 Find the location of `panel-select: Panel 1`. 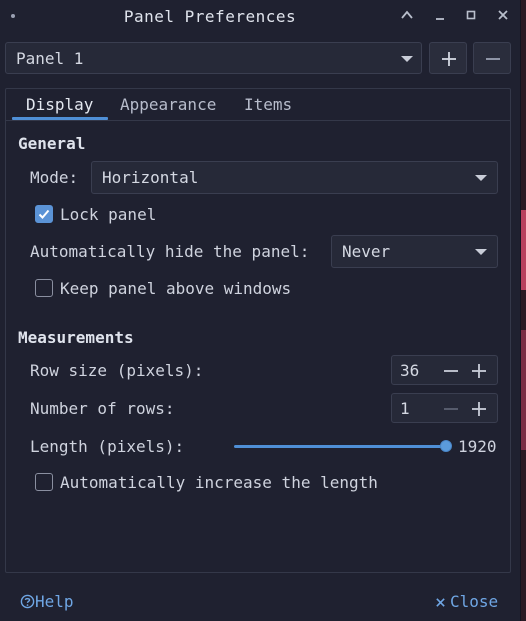

panel-select: Panel 1 is located at coordinates (213, 58).